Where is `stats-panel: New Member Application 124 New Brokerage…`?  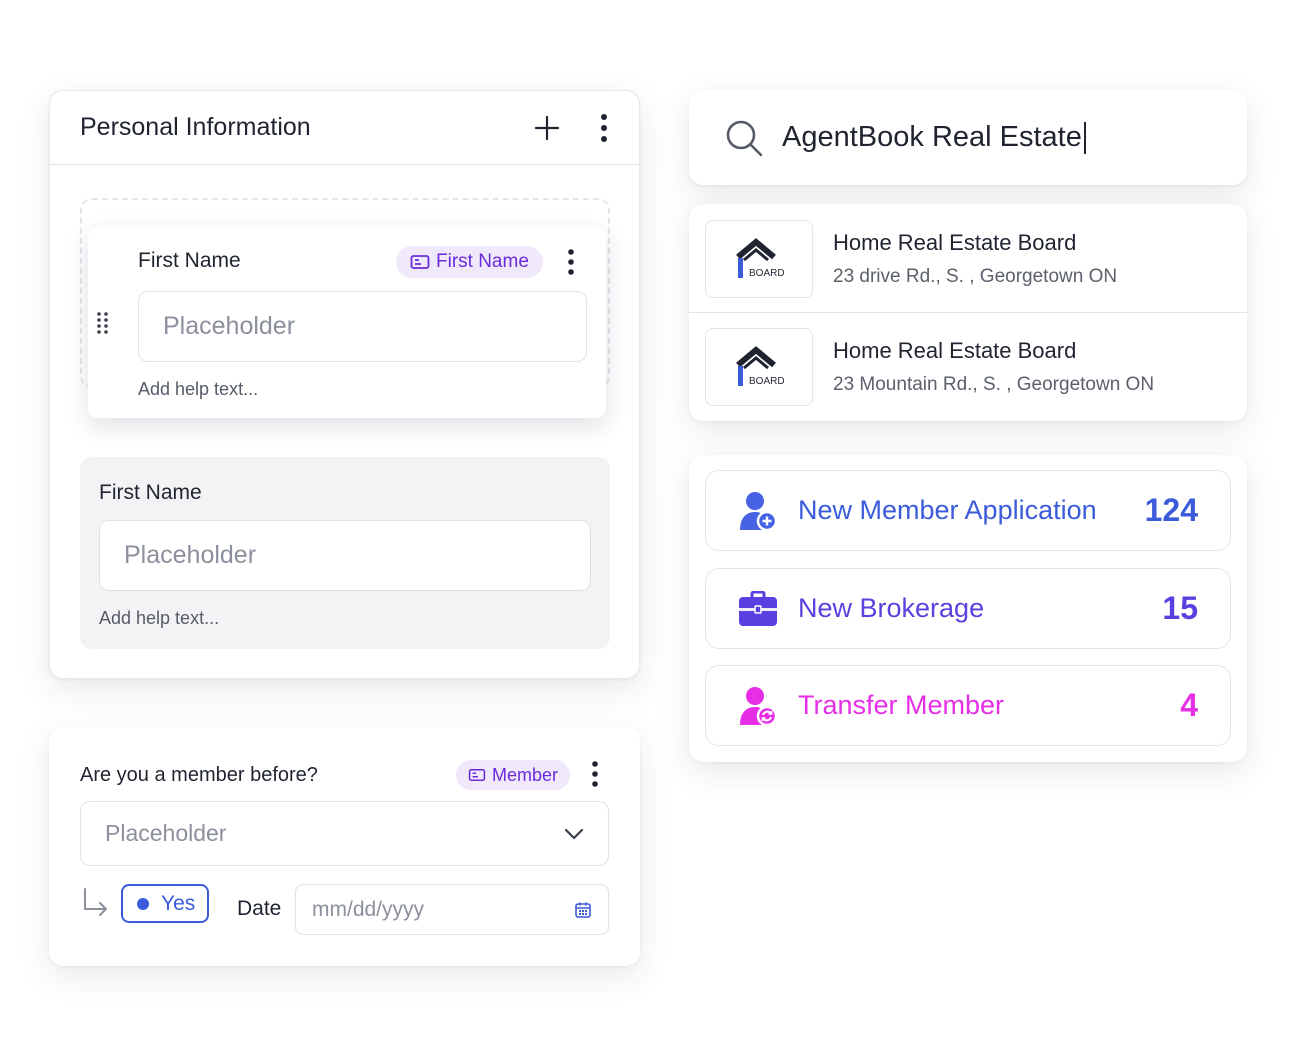 stats-panel: New Member Application 124 New Brokerage… is located at coordinates (968, 608).